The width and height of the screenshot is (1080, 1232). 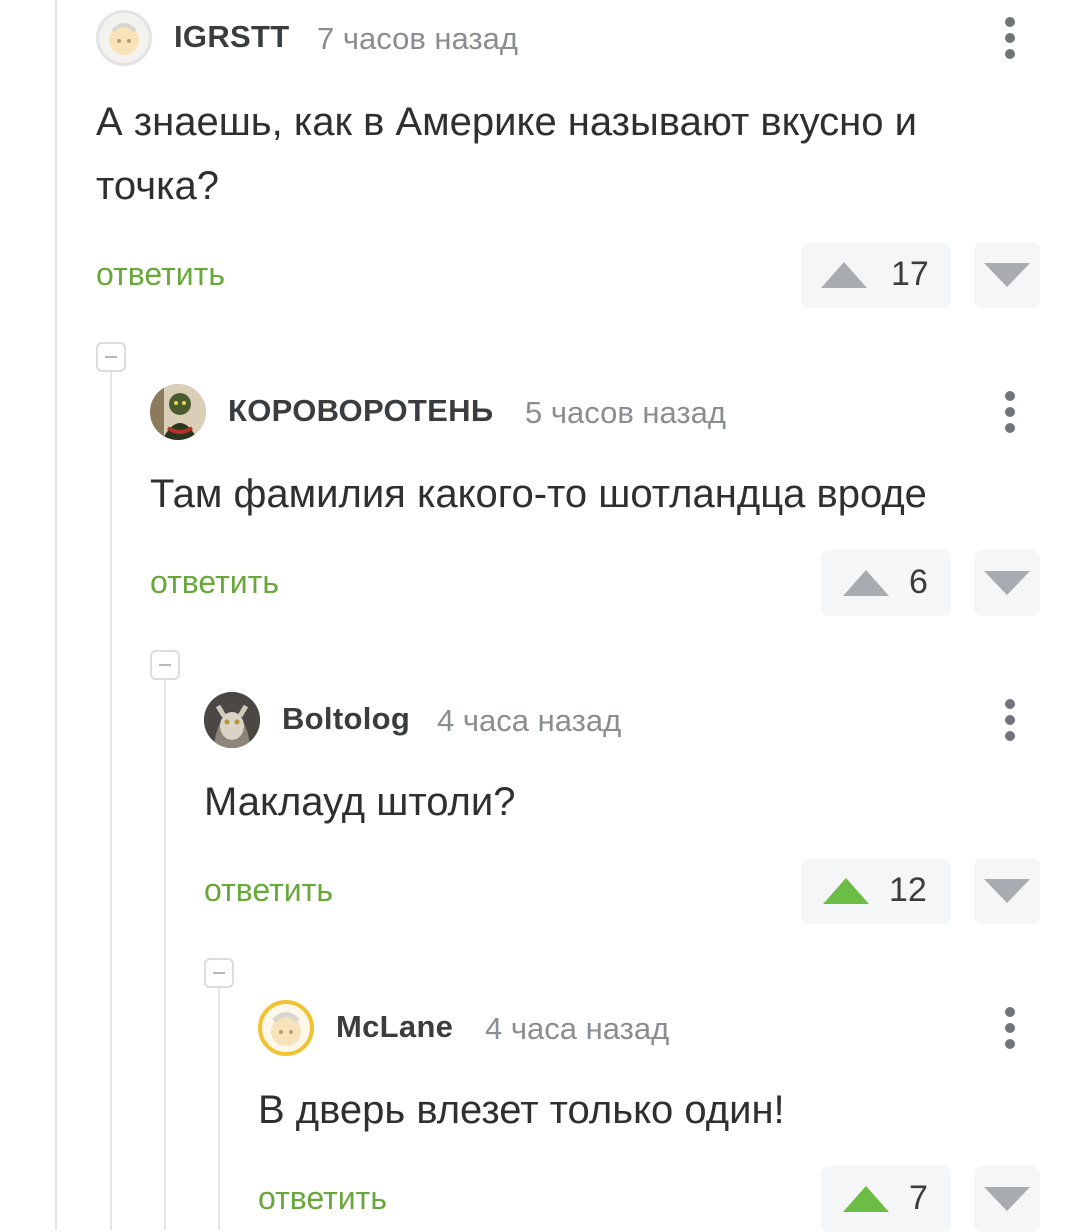 I want to click on comment-header: КОРОВОРОТЕНЬ 5 часов назад, so click(x=595, y=412).